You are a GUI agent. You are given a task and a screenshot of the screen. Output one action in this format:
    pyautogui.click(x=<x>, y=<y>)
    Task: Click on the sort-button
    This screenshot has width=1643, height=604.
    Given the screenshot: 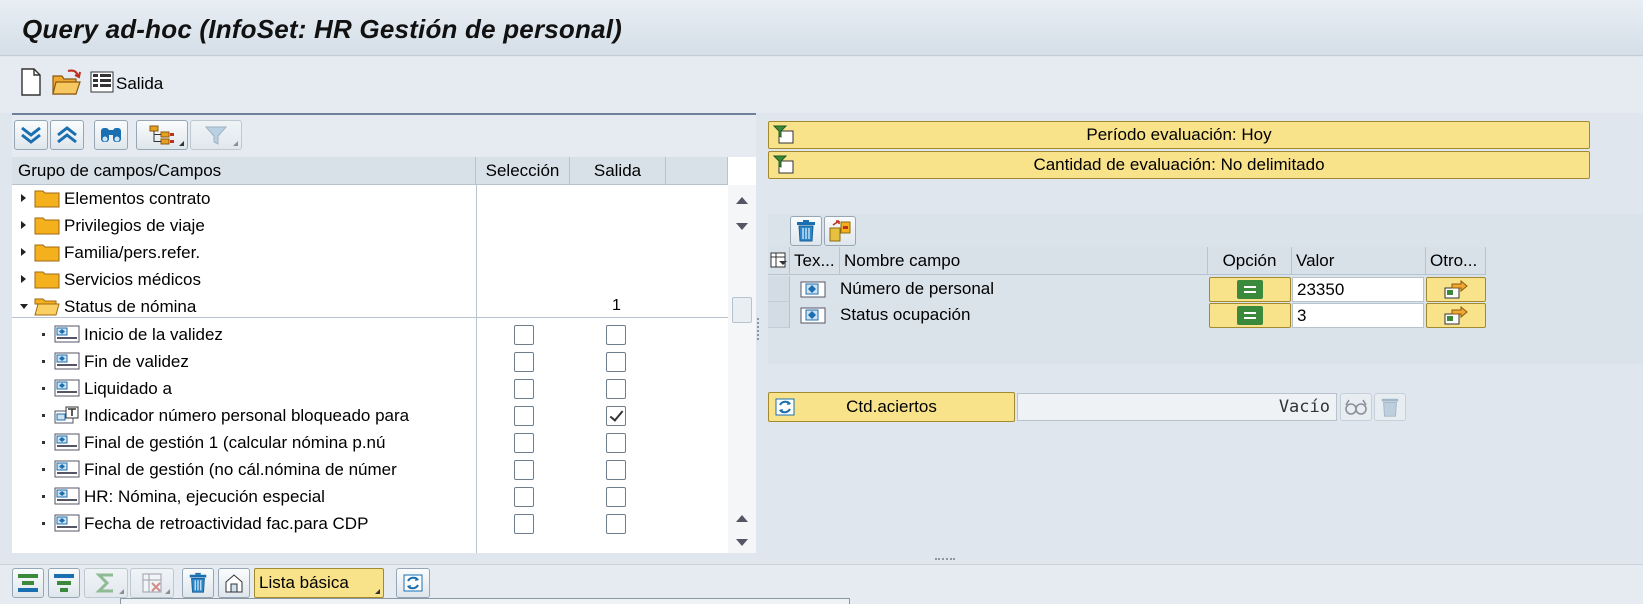 What is the action you would take?
    pyautogui.click(x=64, y=583)
    